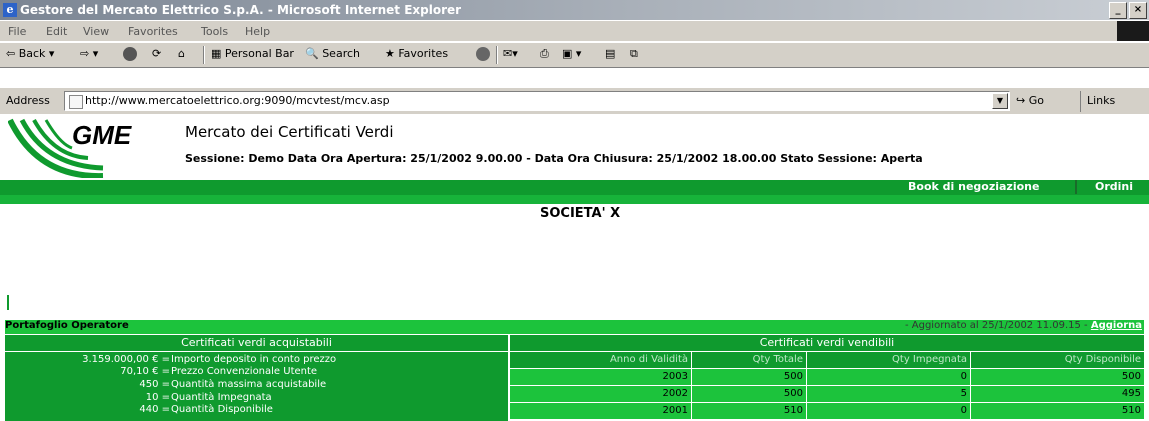 The image size is (1149, 421). Describe the element at coordinates (256, 343) in the screenshot. I see `buyable-header: Certificati verdi acquistabili` at that location.